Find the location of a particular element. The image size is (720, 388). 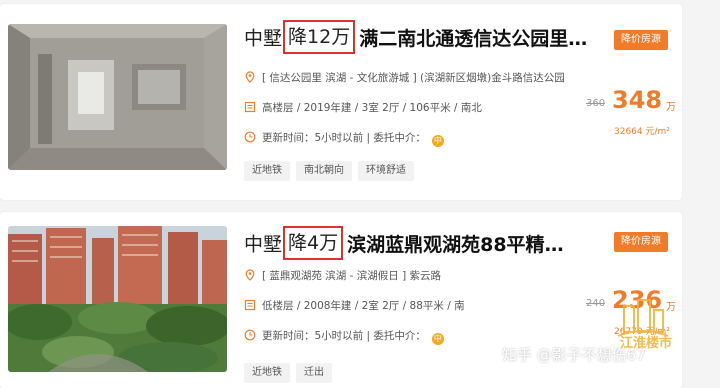

location-text: [ 蓝鼎观湖苑 滨湖 - 滨湖假日 ] 紫云路 is located at coordinates (352, 276).